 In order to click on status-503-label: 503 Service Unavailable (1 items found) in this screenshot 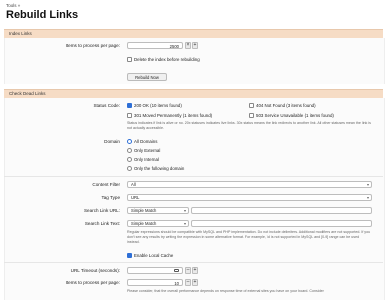, I will do `click(295, 115)`.